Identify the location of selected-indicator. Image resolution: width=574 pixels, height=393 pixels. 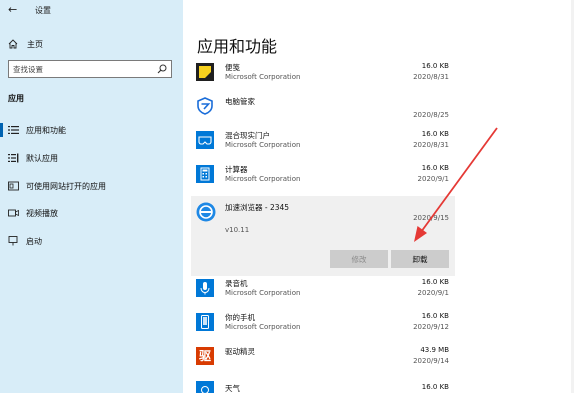
(1, 130).